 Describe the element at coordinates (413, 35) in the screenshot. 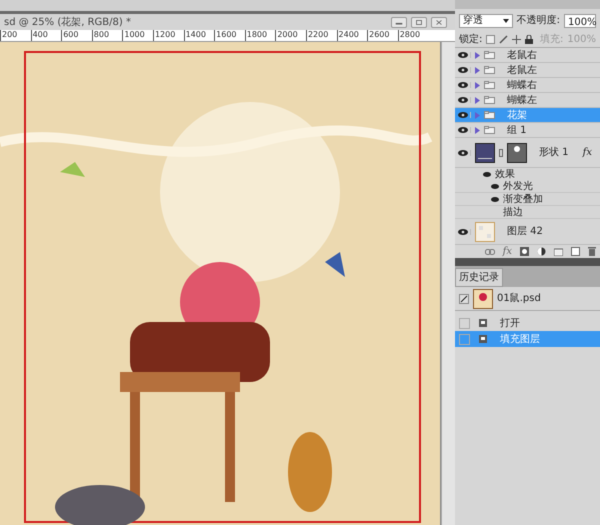

I see `ruler-label: 2800` at that location.